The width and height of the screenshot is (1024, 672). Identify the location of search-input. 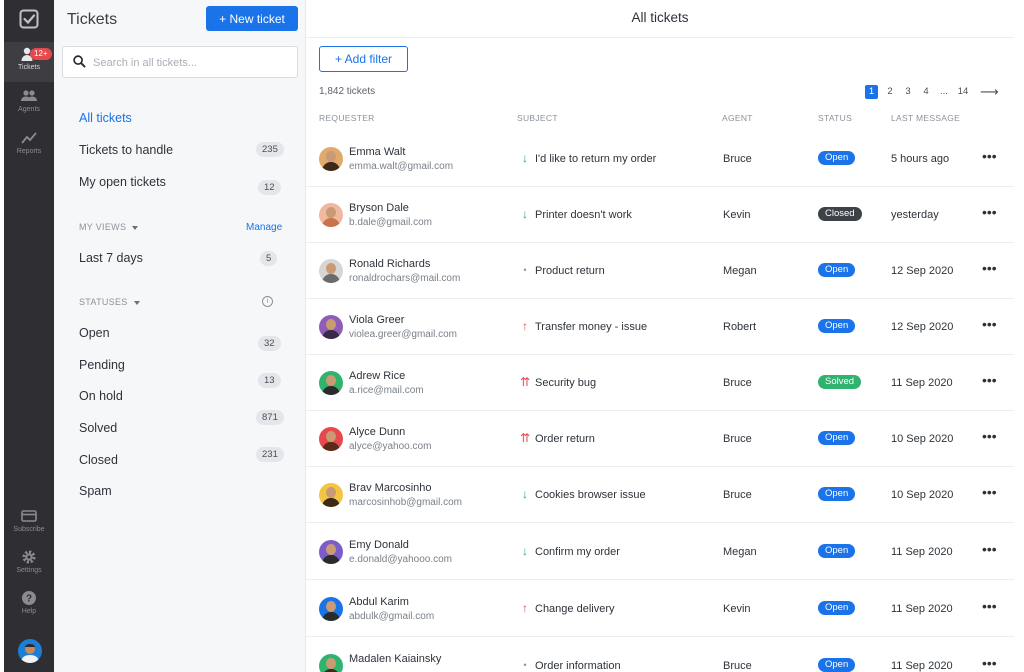
(191, 63).